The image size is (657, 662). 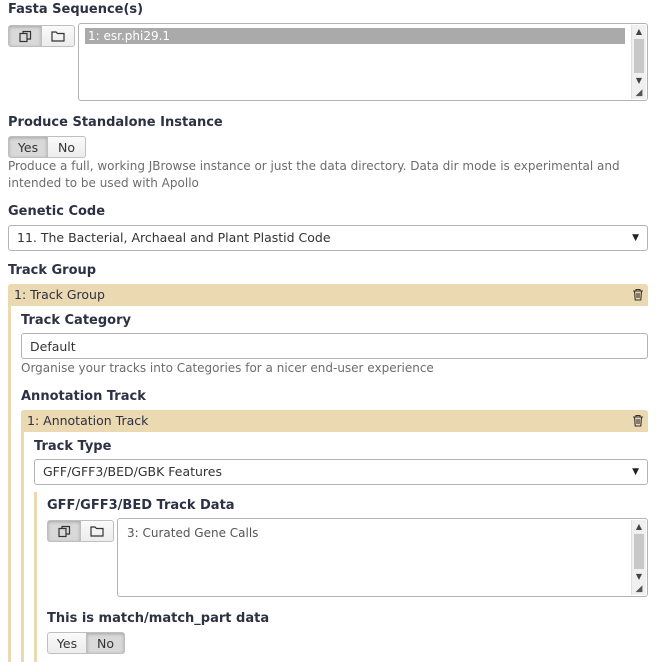 I want to click on standalone-yes-button: Yes, so click(x=28, y=147).